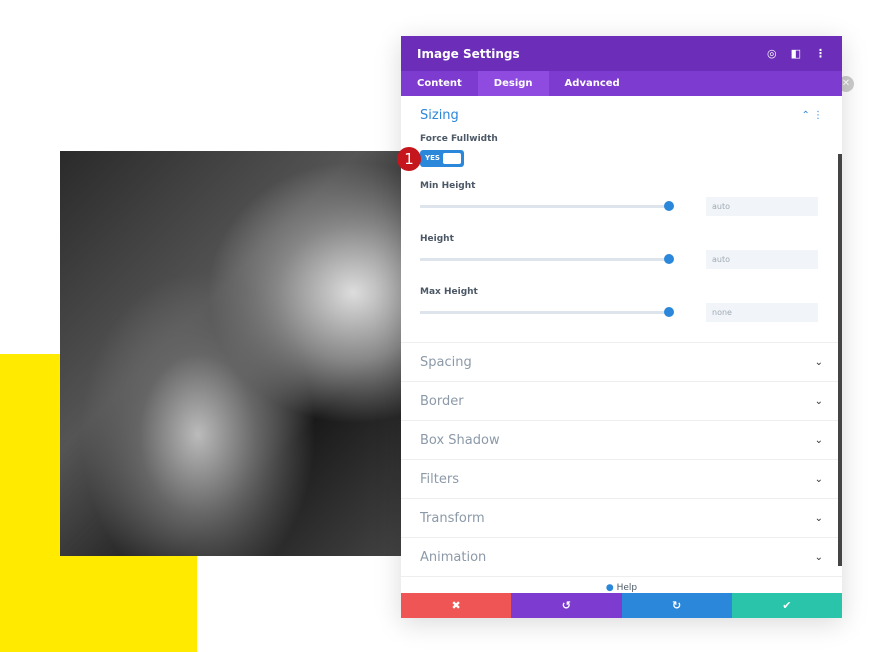 This screenshot has height=652, width=880. I want to click on help-icon: ●, so click(609, 588).